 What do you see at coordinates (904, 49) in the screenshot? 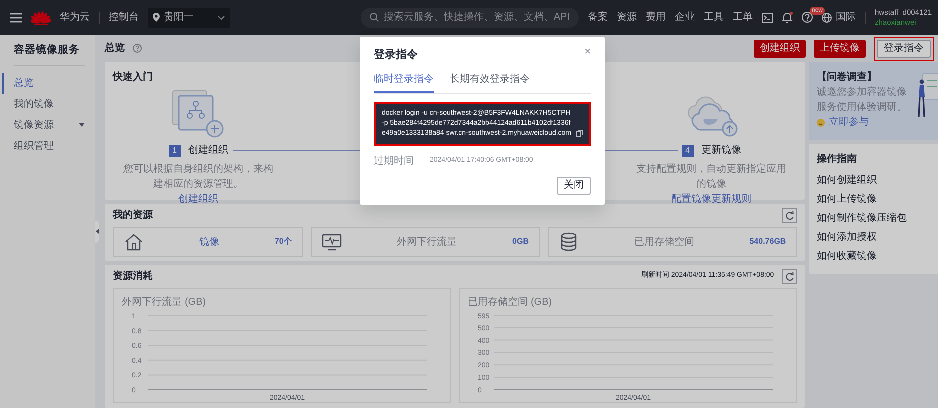
I see `action-button: 登录指令` at bounding box center [904, 49].